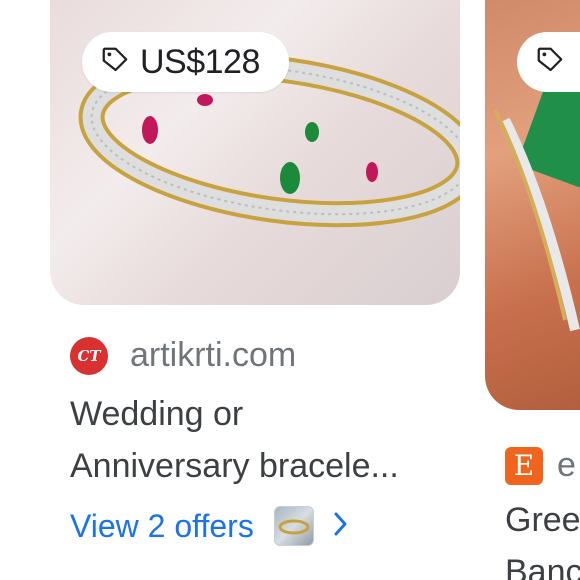  Describe the element at coordinates (524, 465) in the screenshot. I see `source-logo: E` at that location.